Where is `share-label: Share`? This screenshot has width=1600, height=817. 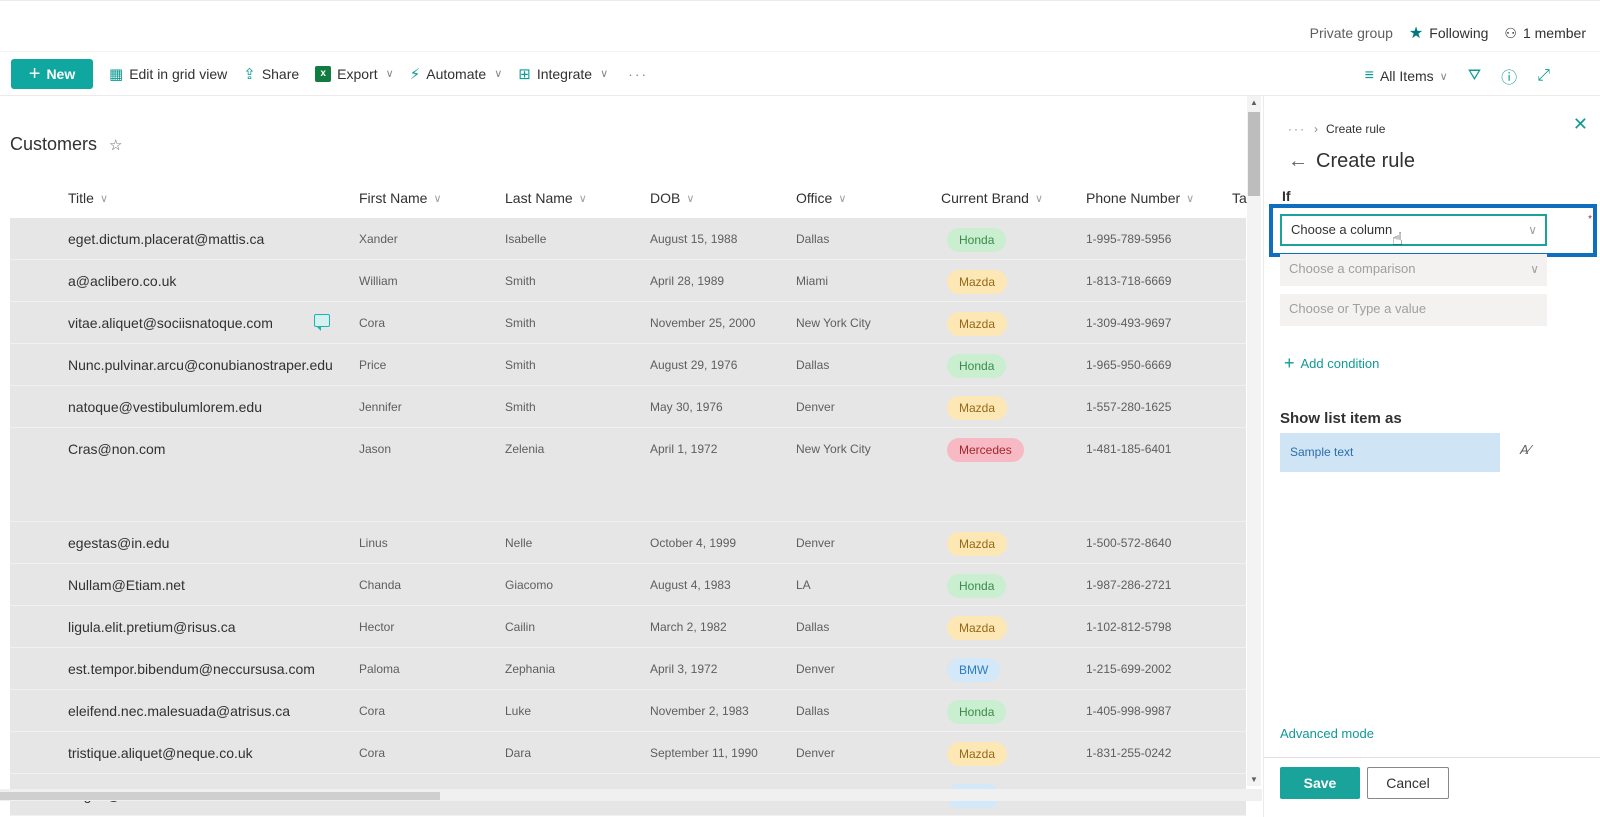
share-label: Share is located at coordinates (280, 73).